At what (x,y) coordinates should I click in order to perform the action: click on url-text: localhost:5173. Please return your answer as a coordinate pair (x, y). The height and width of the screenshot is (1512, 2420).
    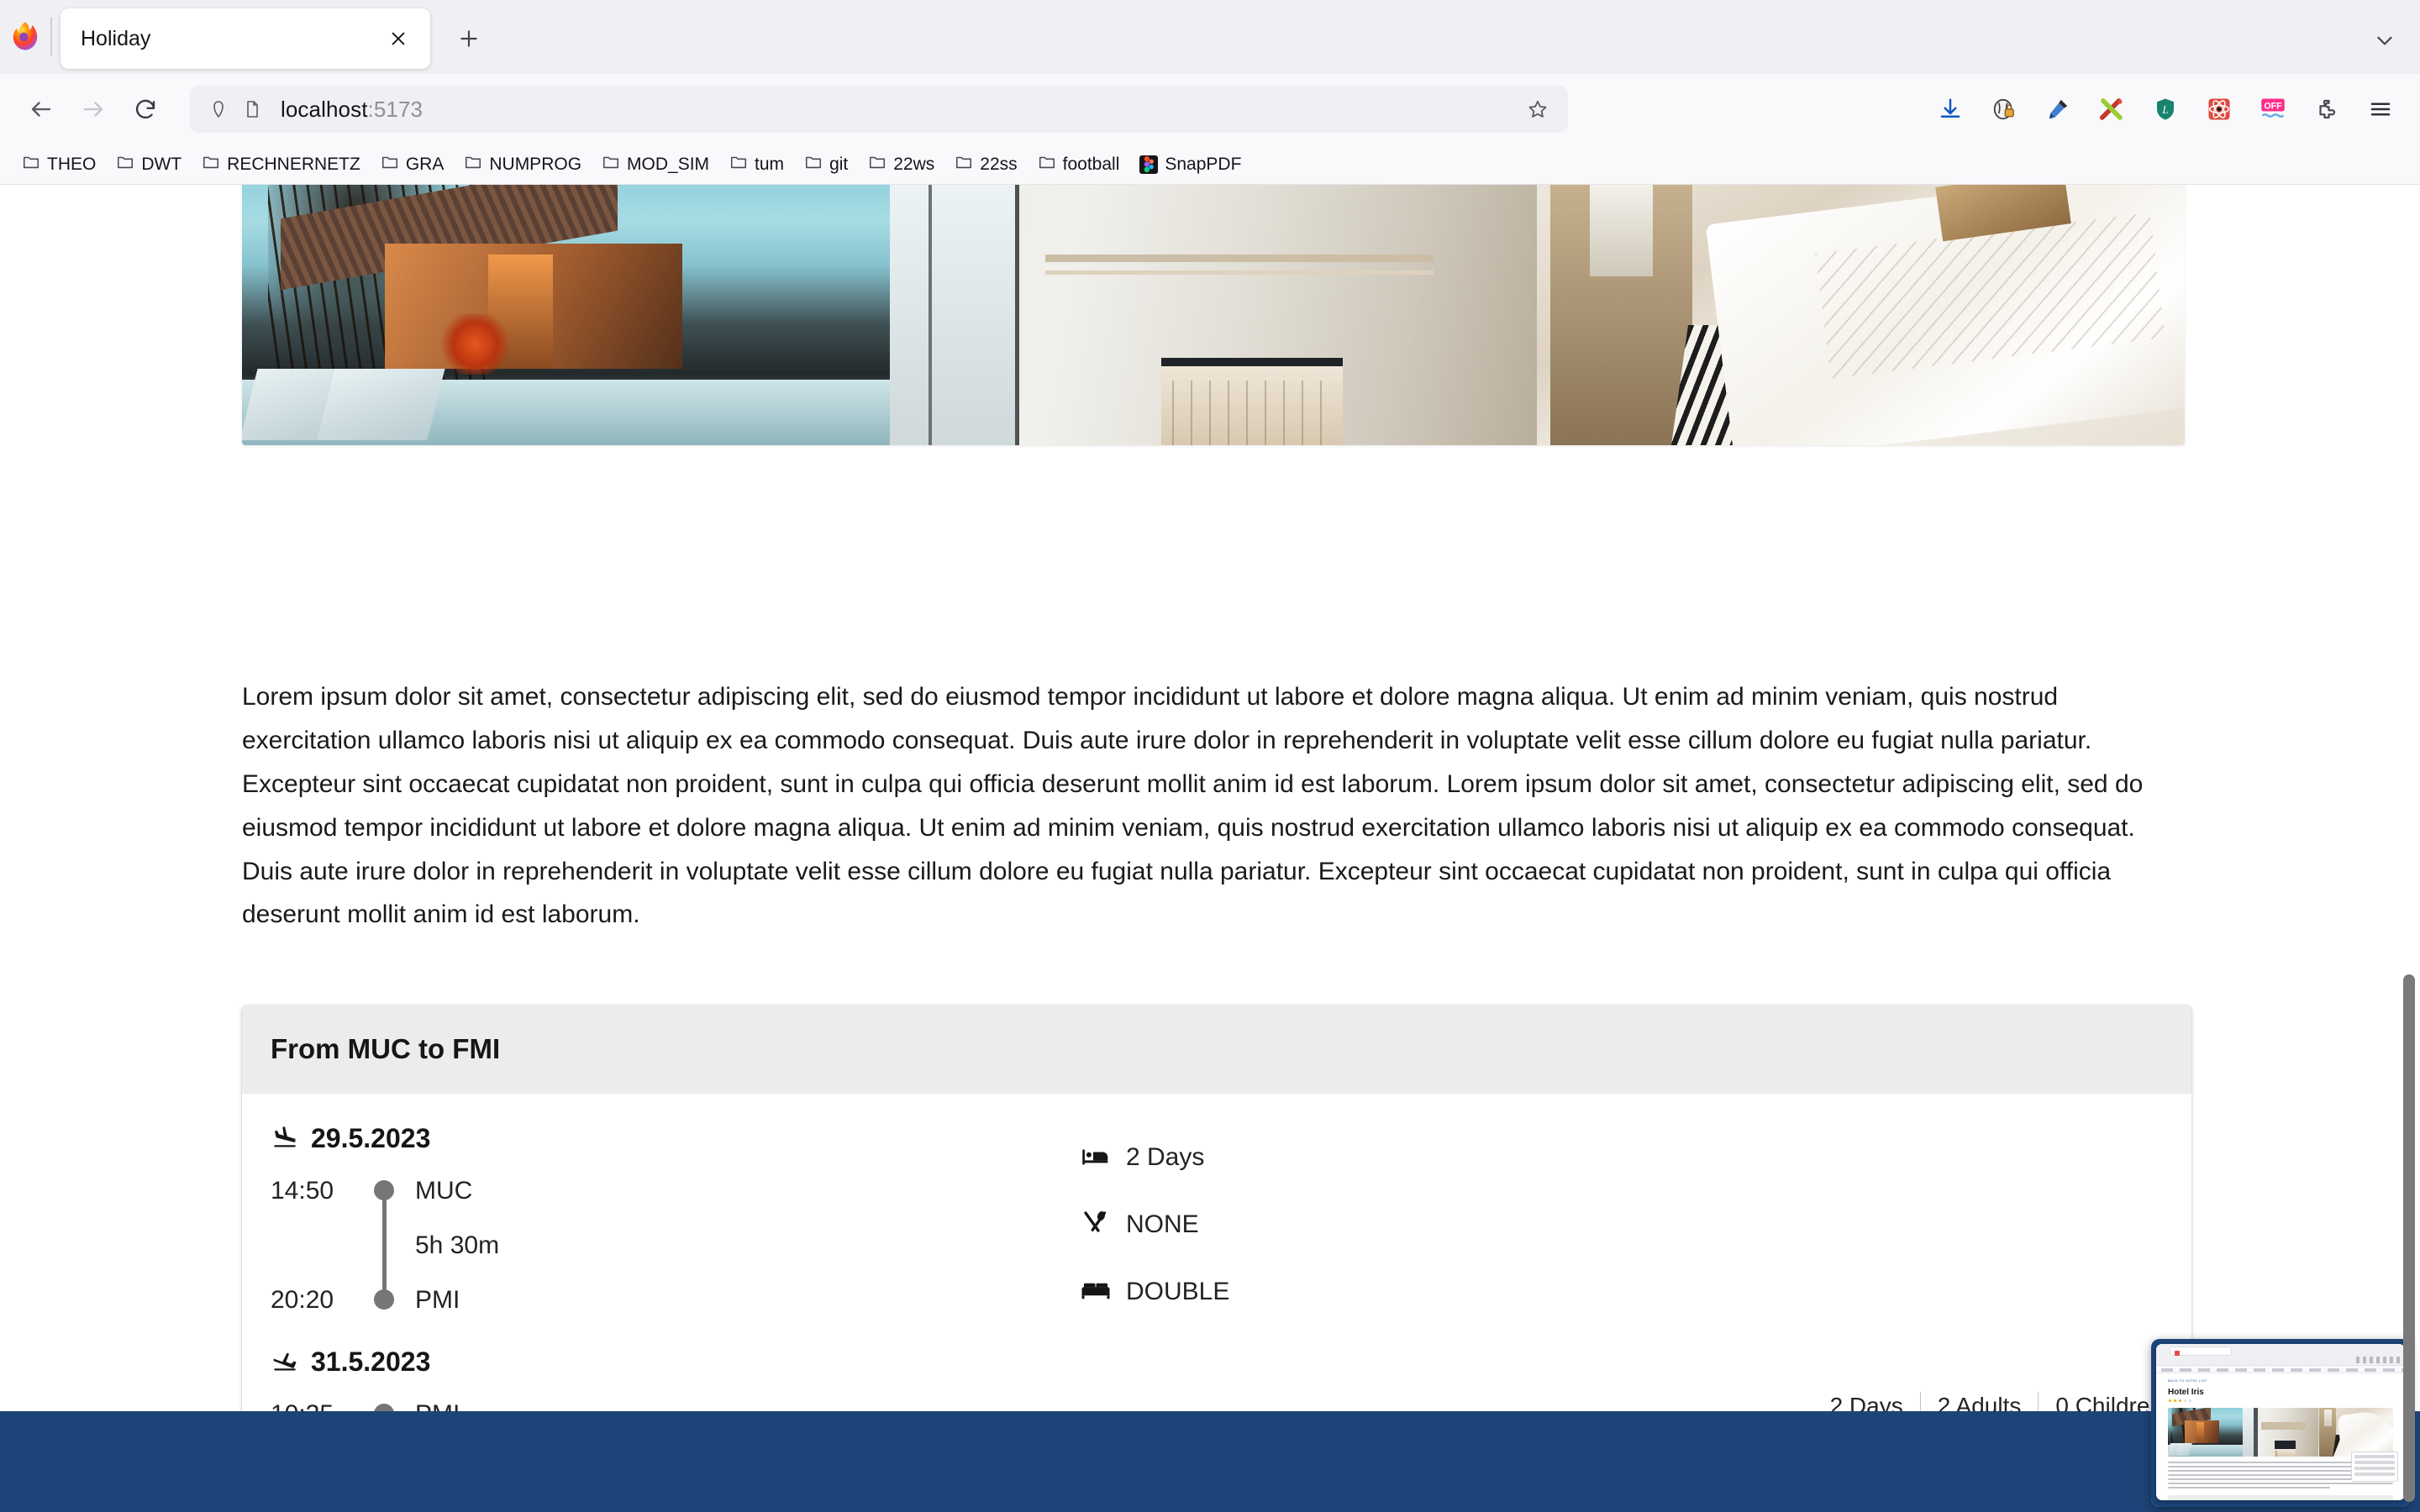
    Looking at the image, I should click on (894, 110).